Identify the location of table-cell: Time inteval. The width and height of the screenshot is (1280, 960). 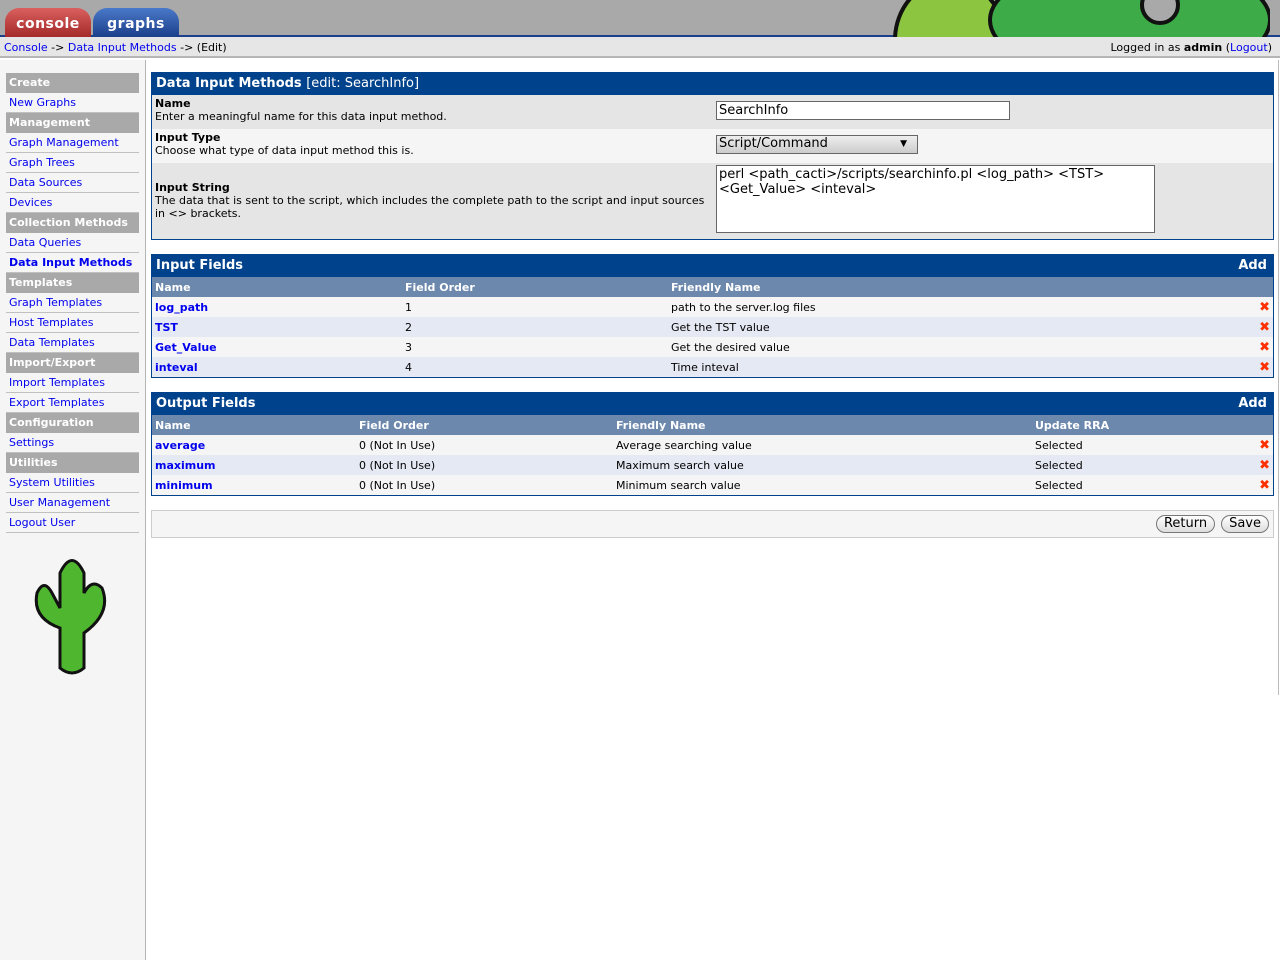
(960, 367).